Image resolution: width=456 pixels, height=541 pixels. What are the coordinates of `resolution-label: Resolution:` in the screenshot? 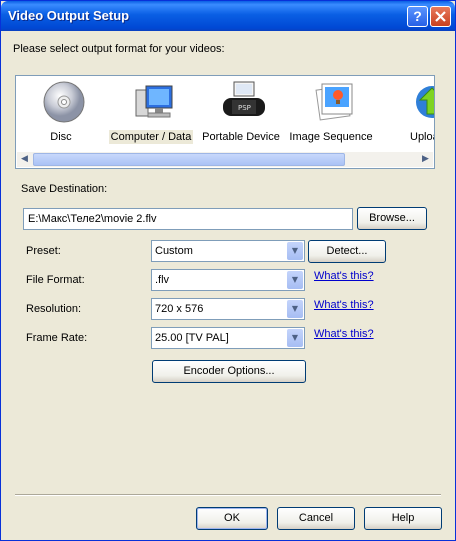 It's located at (54, 309).